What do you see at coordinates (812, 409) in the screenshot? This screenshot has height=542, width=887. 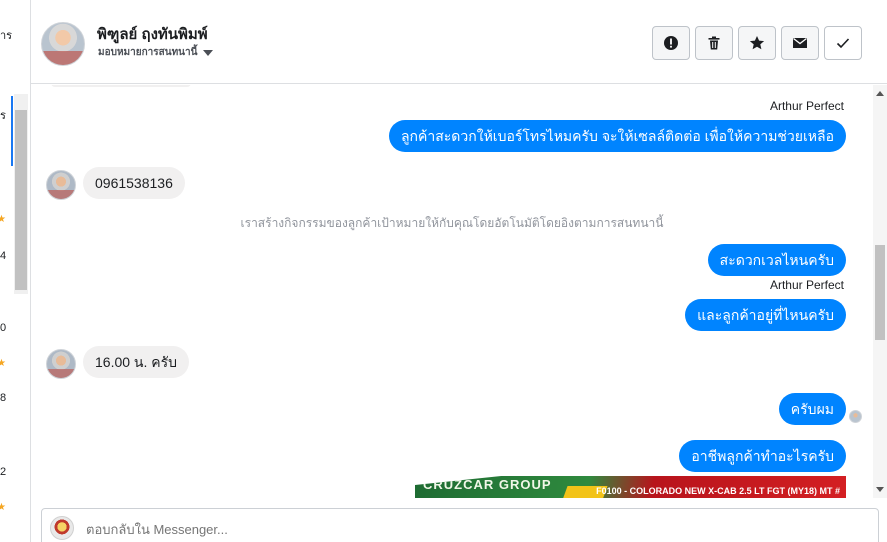 I see `message-bubble-outgoing: ครับผม` at bounding box center [812, 409].